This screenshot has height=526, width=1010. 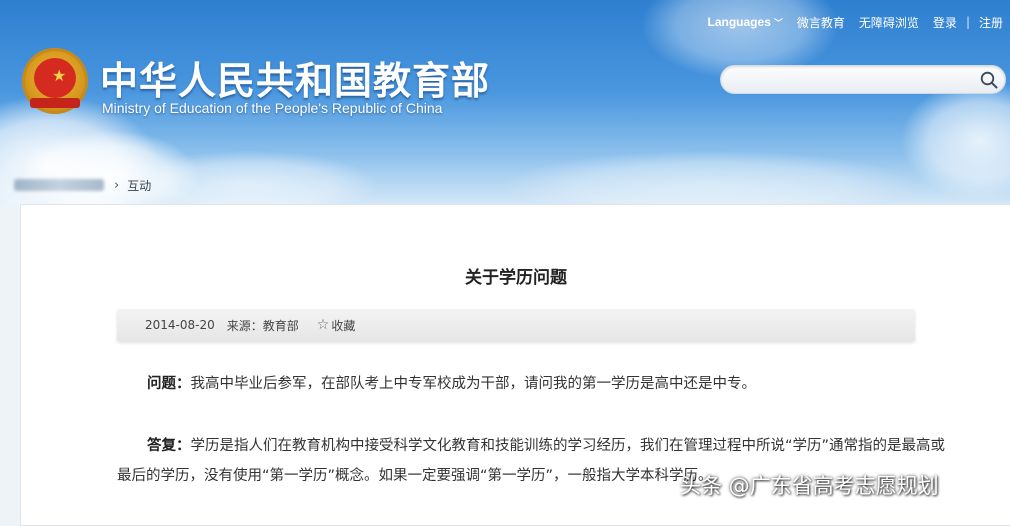 What do you see at coordinates (262, 325) in the screenshot?
I see `article-source: 来源：教育部` at bounding box center [262, 325].